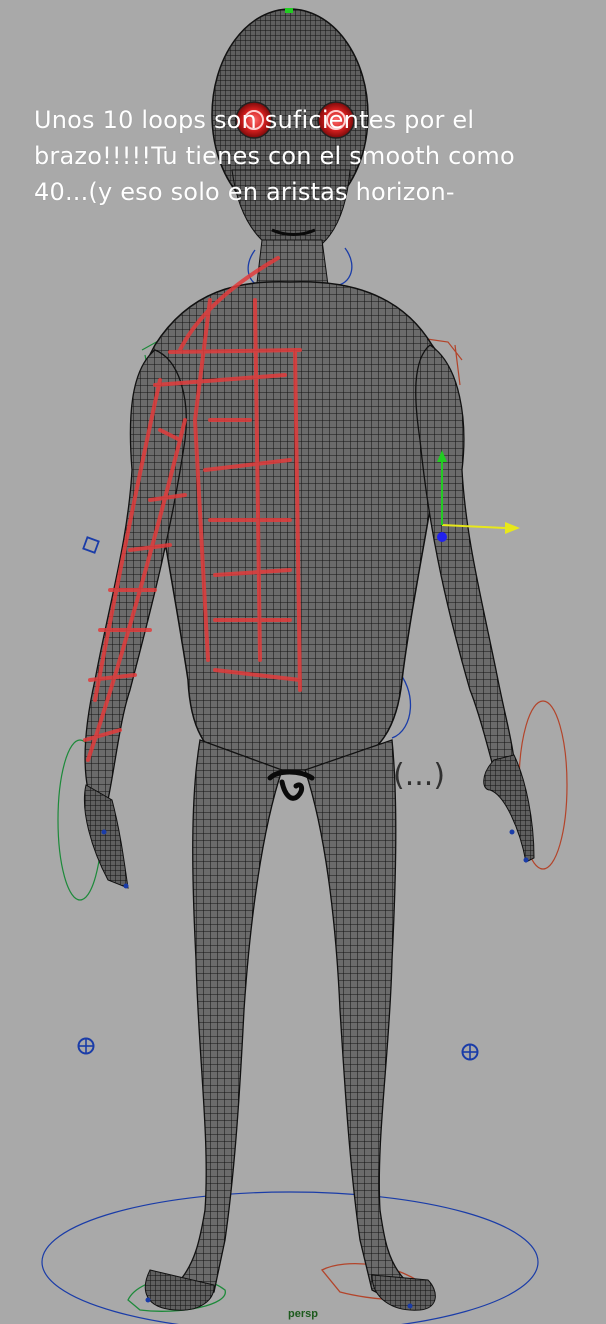 The height and width of the screenshot is (1324, 606). What do you see at coordinates (419, 775) in the screenshot?
I see `side-note: (...)` at bounding box center [419, 775].